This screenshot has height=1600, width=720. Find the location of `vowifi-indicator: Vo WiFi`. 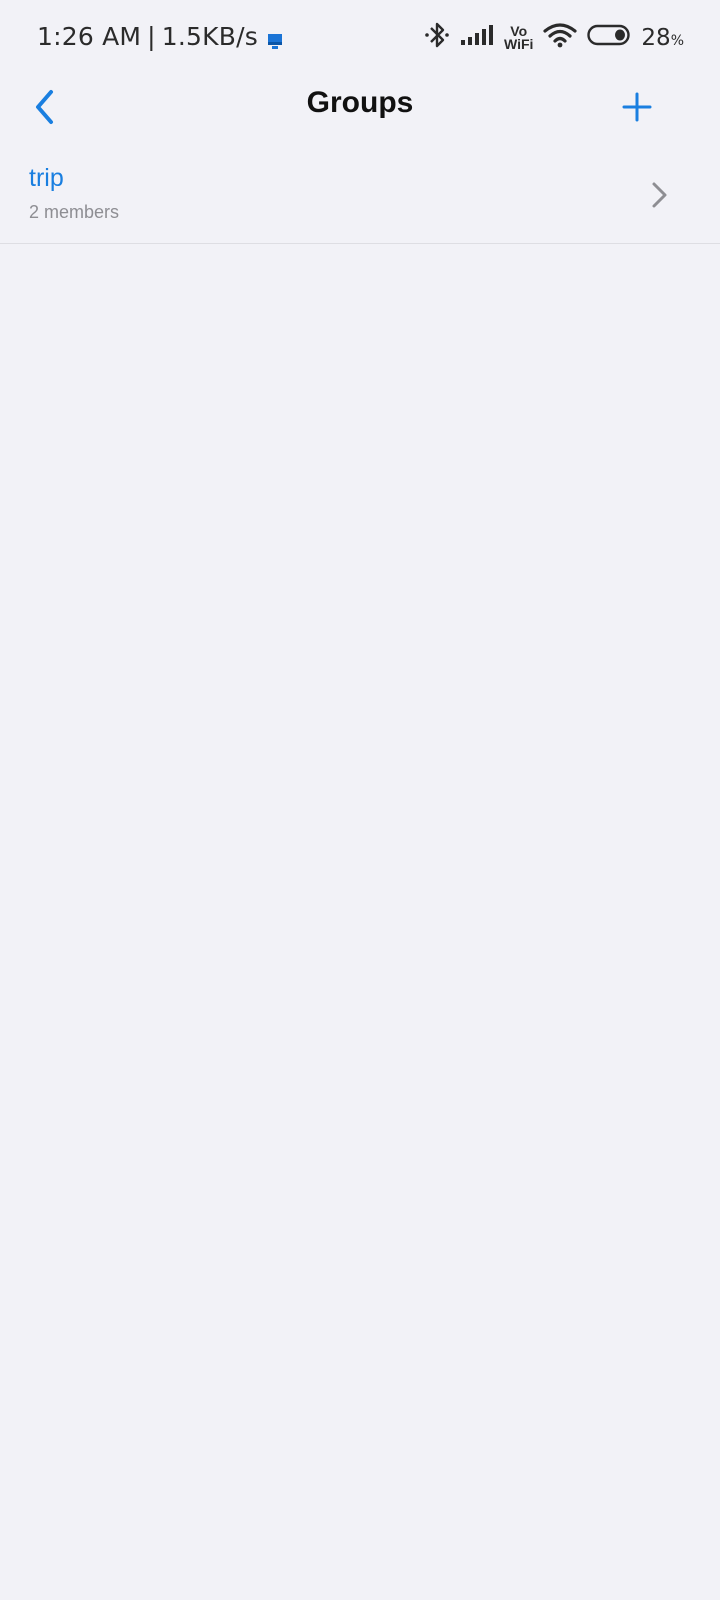

vowifi-indicator: Vo WiFi is located at coordinates (518, 38).